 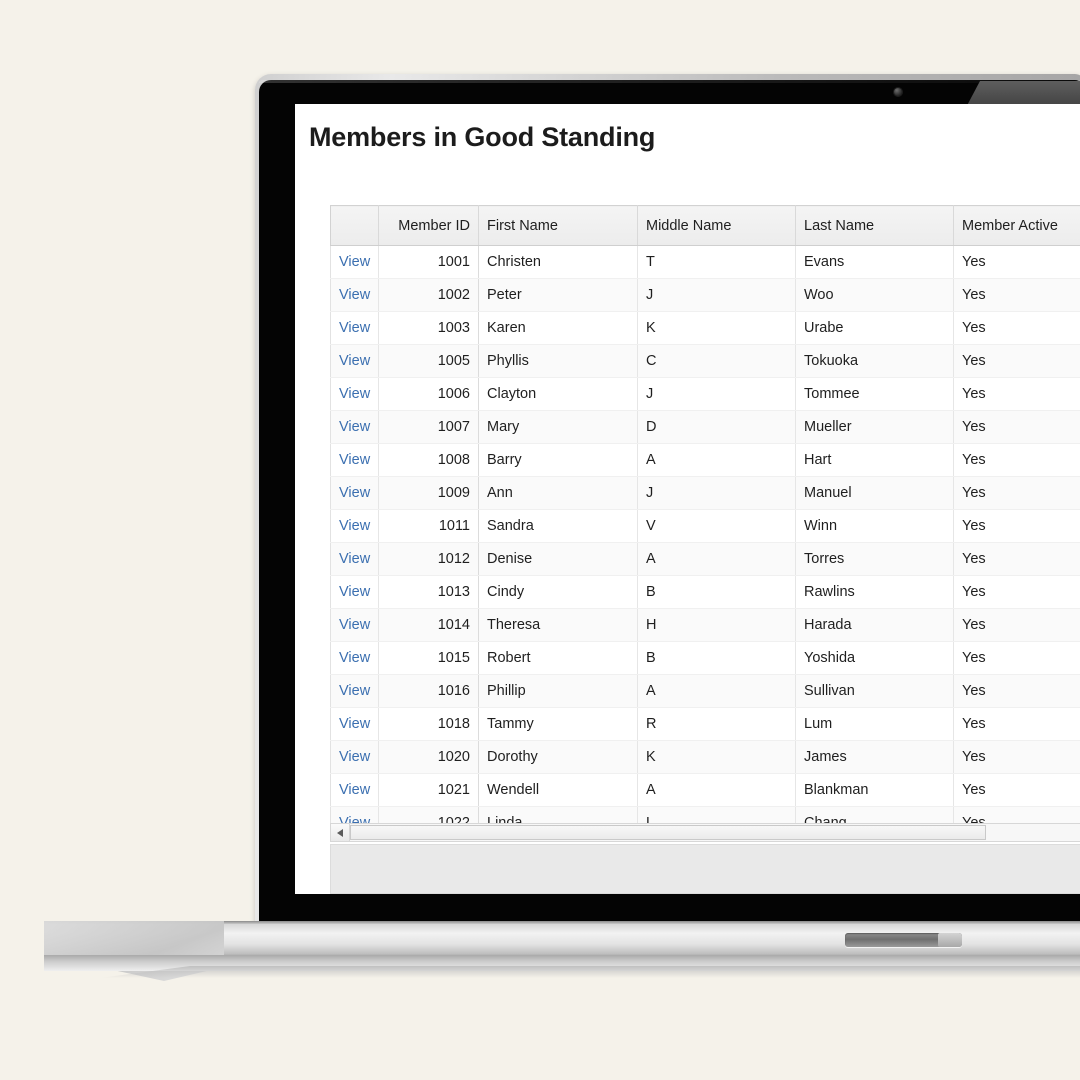 I want to click on table-row: View 1014 Theresa H Harada Yes, so click(x=705, y=625).